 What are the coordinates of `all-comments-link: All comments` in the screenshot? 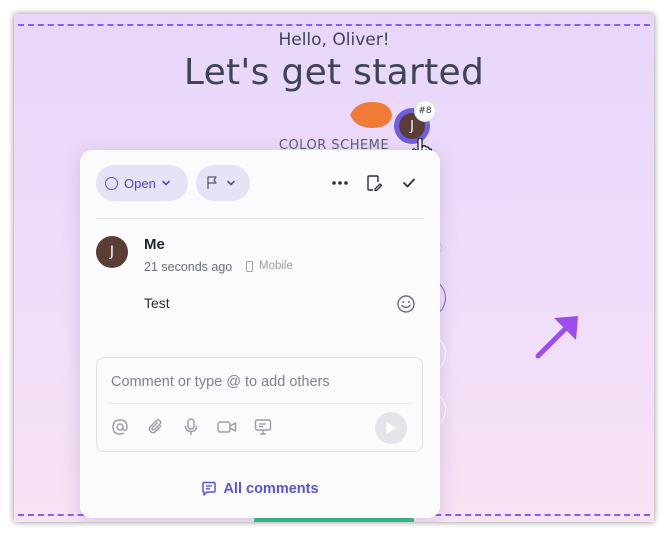 It's located at (260, 489).